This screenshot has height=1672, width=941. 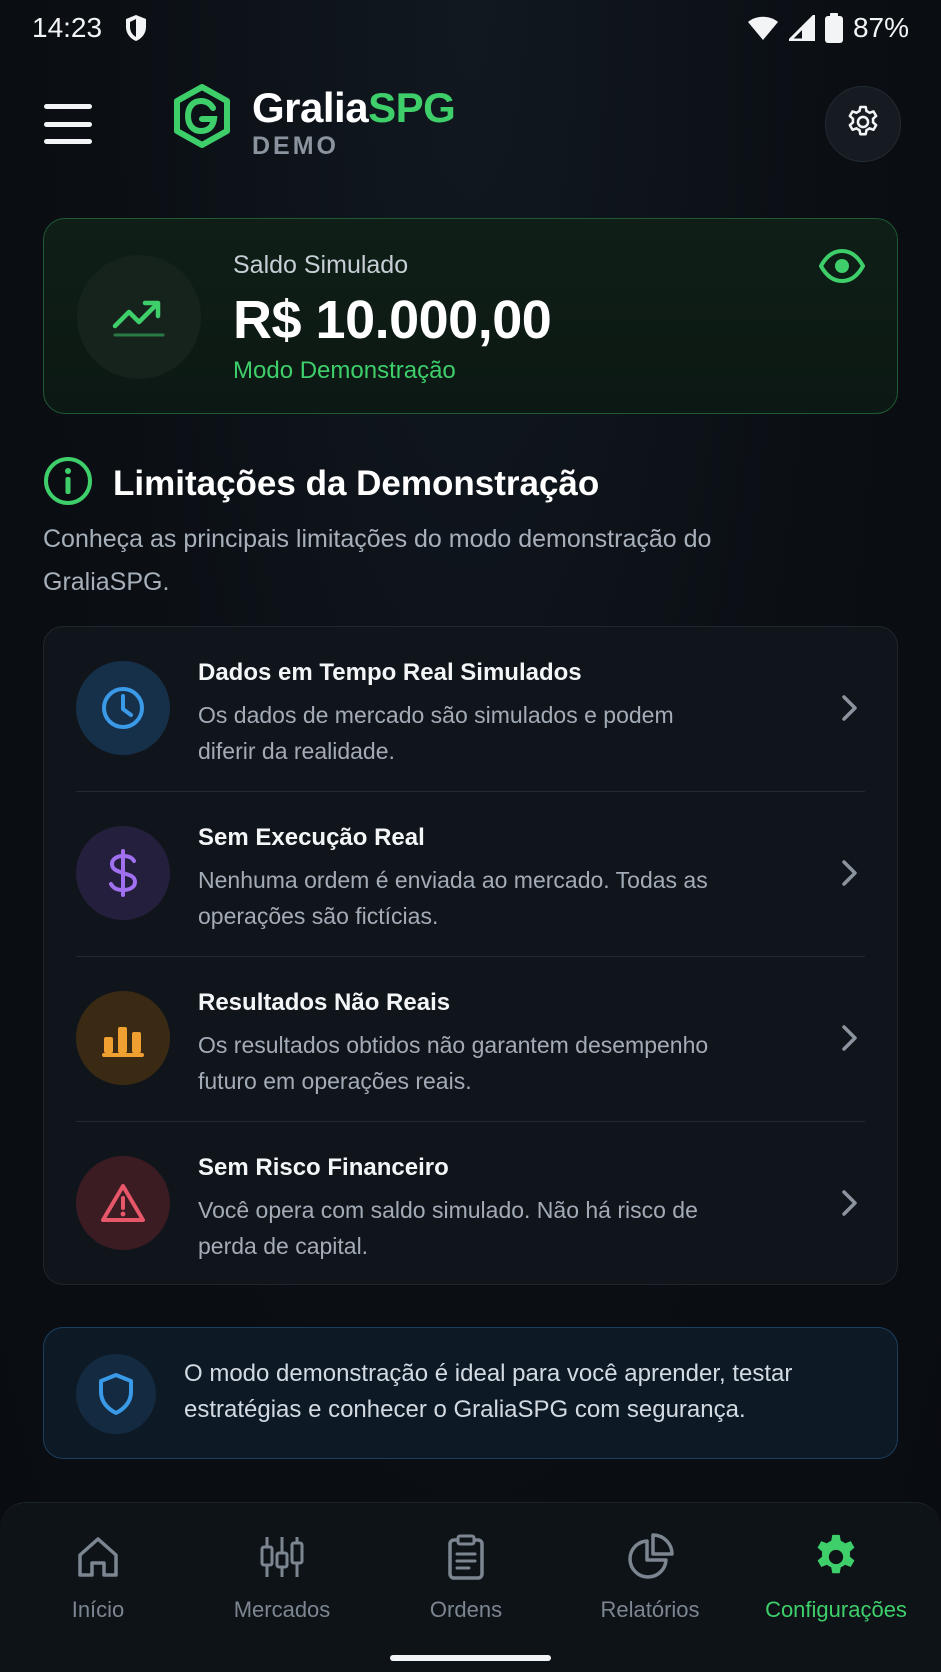 What do you see at coordinates (123, 708) in the screenshot?
I see `clock-icon` at bounding box center [123, 708].